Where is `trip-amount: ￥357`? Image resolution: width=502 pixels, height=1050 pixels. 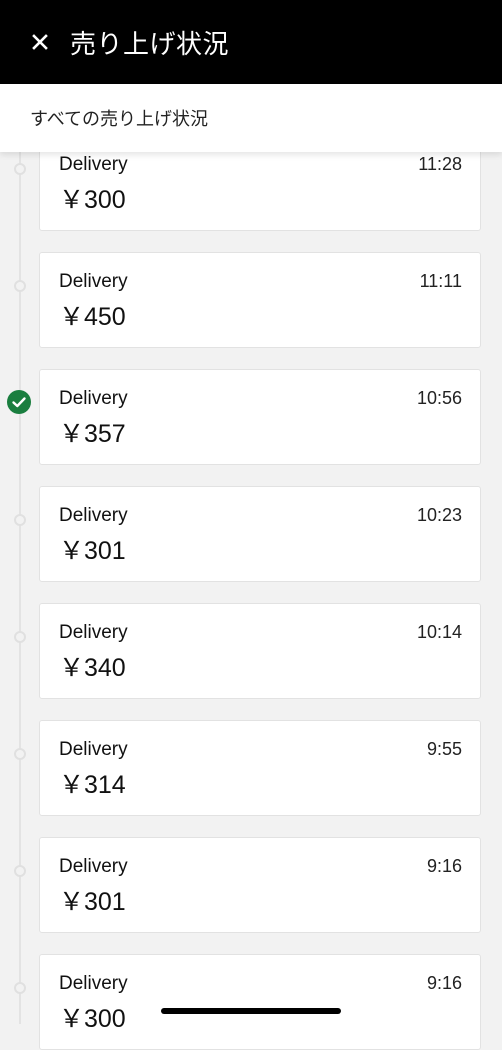 trip-amount: ￥357 is located at coordinates (92, 434).